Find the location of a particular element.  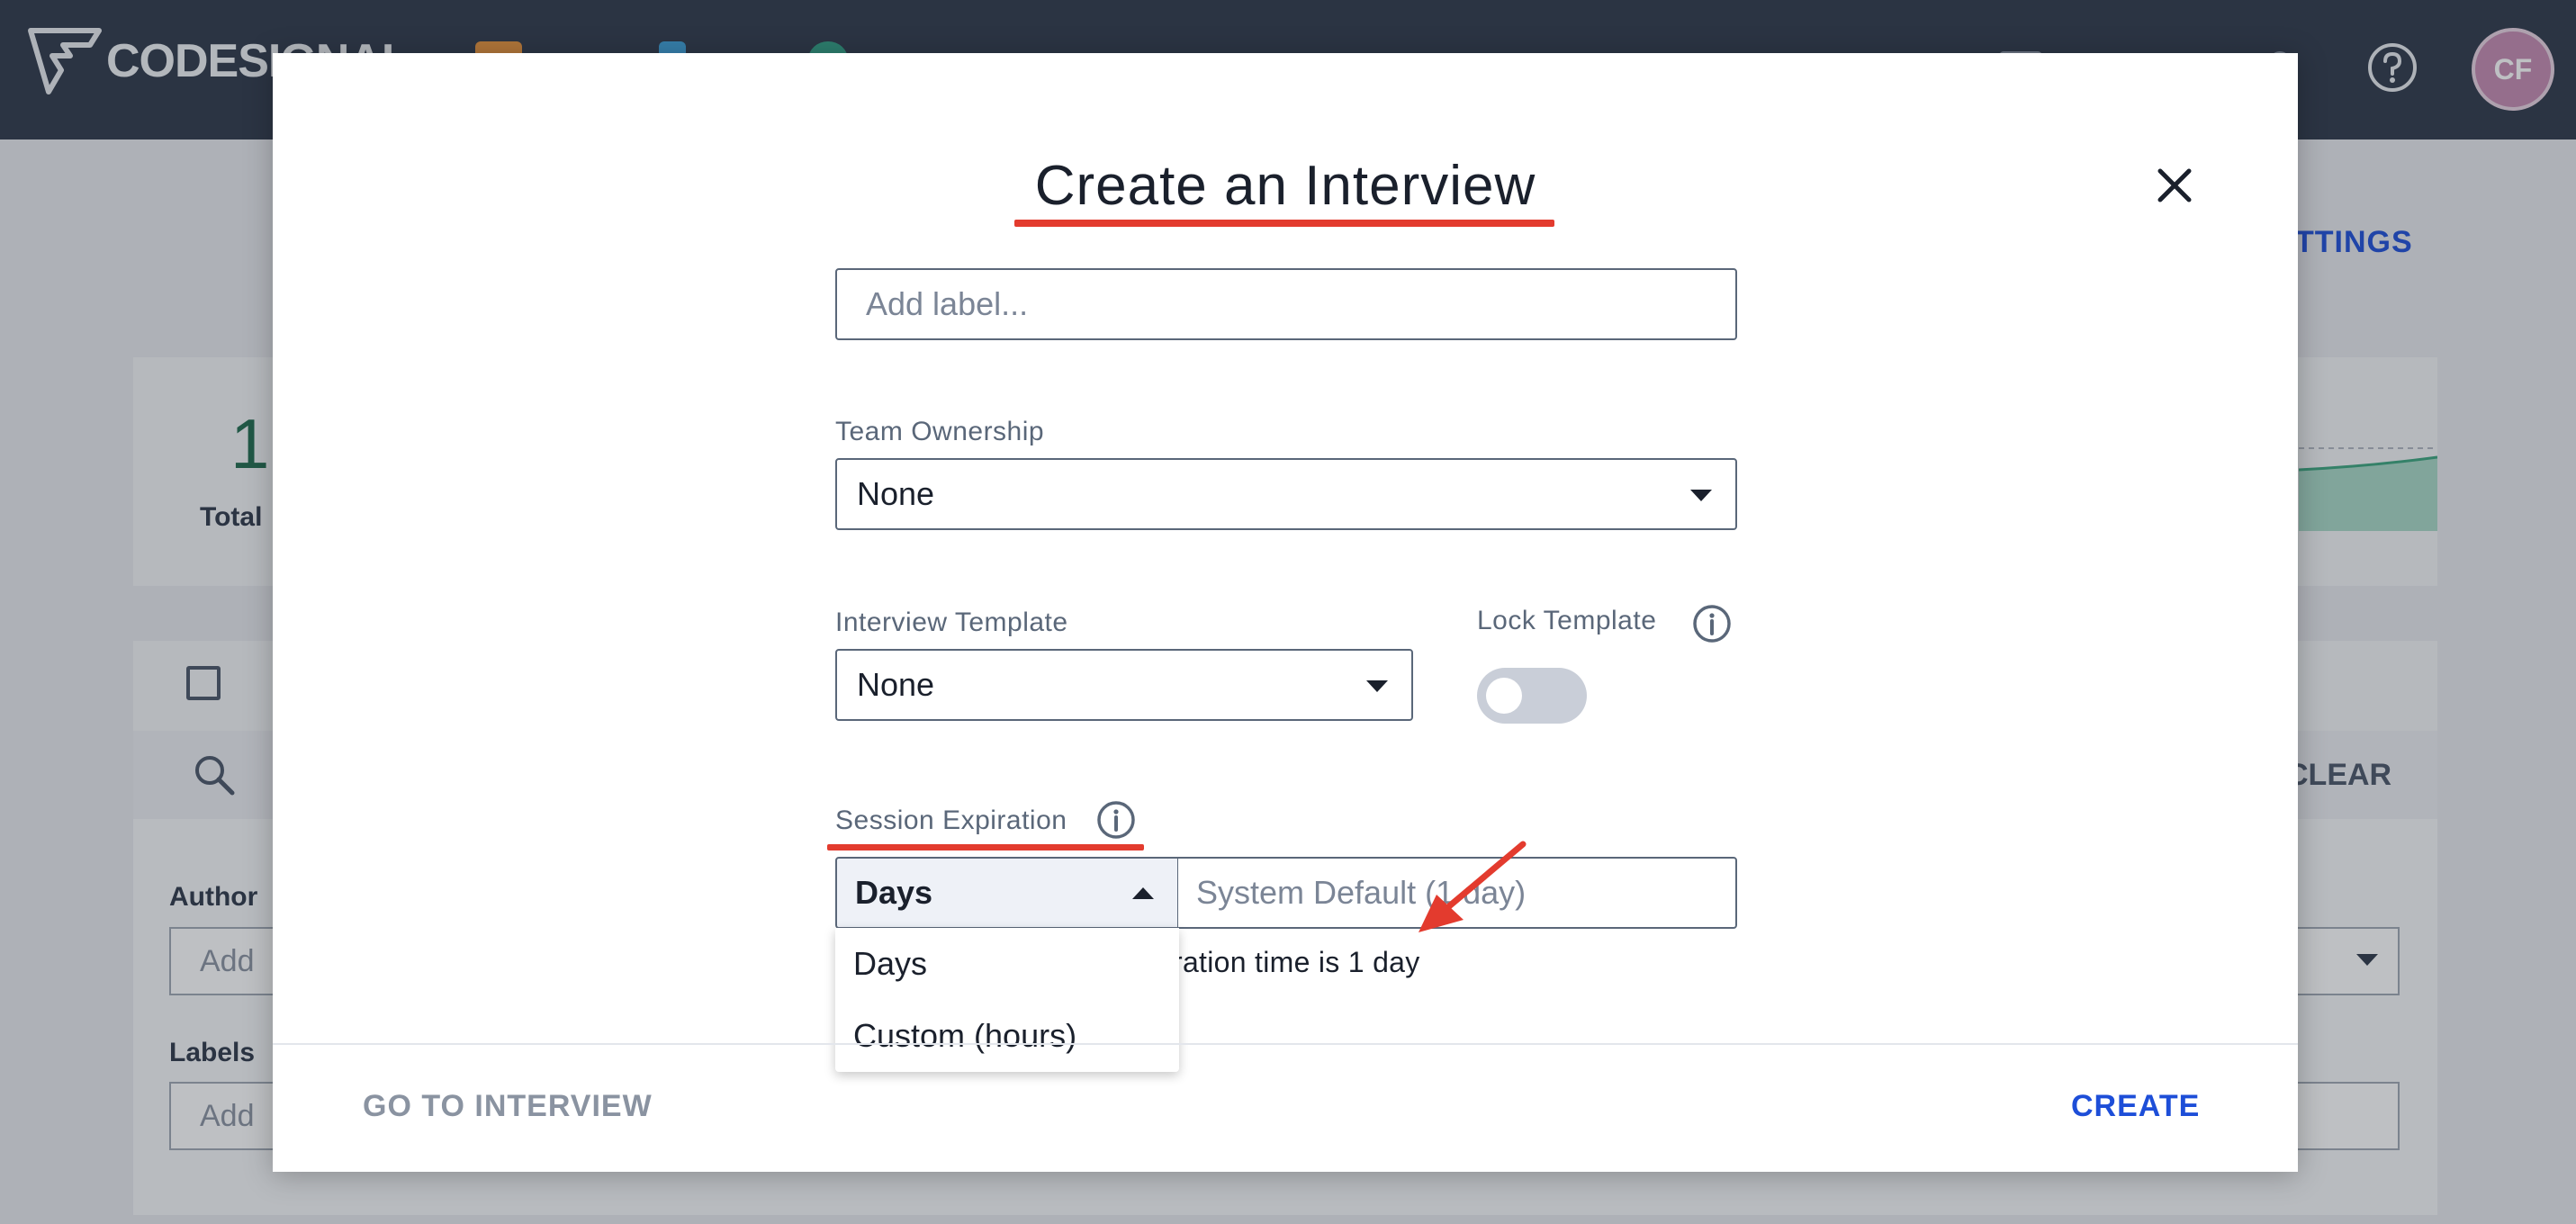

interview-template-label: Interview Template is located at coordinates (951, 623).